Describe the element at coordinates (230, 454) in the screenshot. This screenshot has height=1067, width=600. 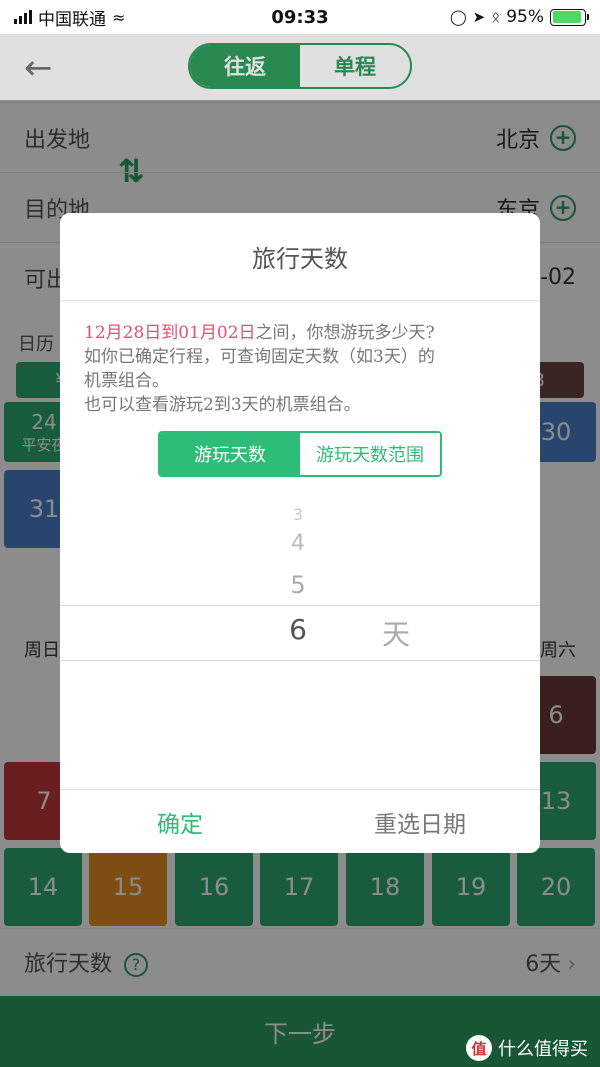
I see `tab-fixed-days: 游玩天数` at that location.